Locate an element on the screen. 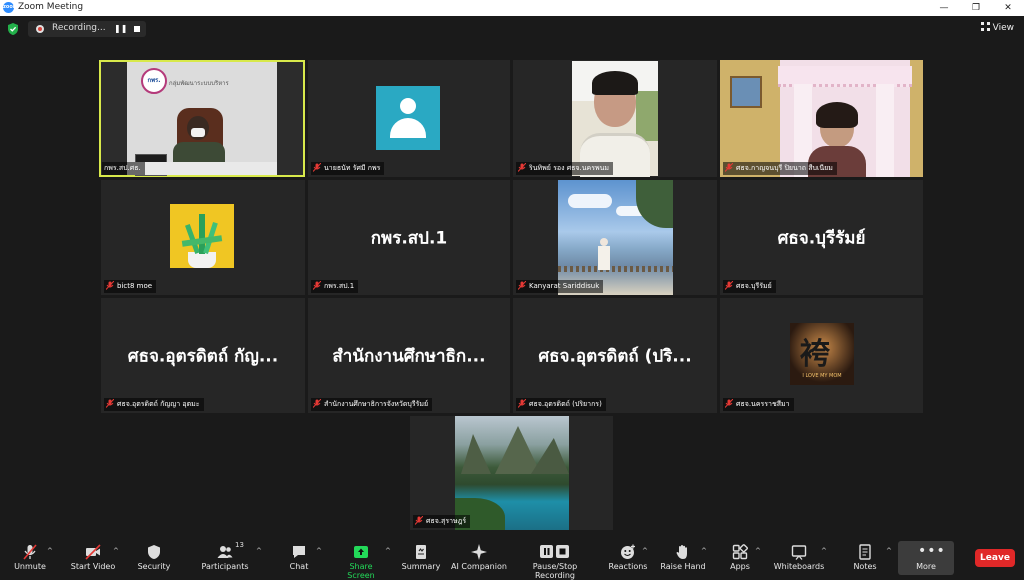 The height and width of the screenshot is (580, 1024). notes-caret-icon: ^ is located at coordinates (889, 551).